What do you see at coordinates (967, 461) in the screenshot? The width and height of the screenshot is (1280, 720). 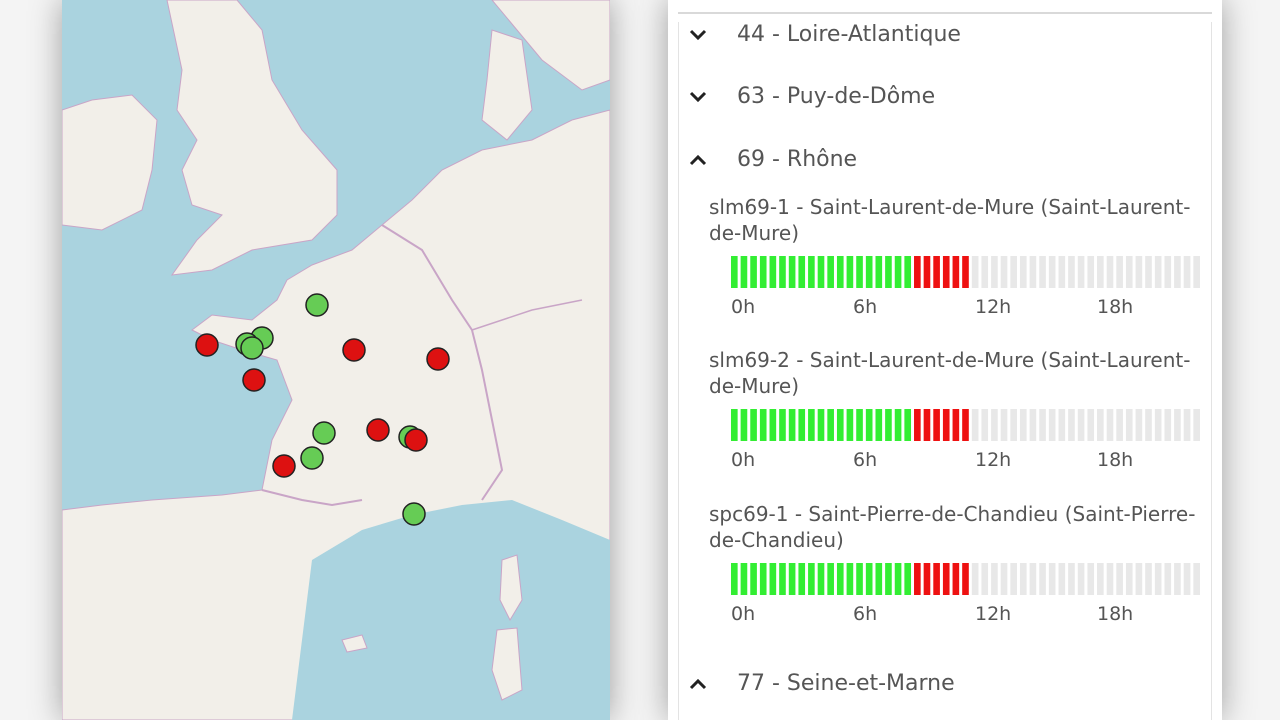 I see `time-axis: 0h 6h 12h 18h` at bounding box center [967, 461].